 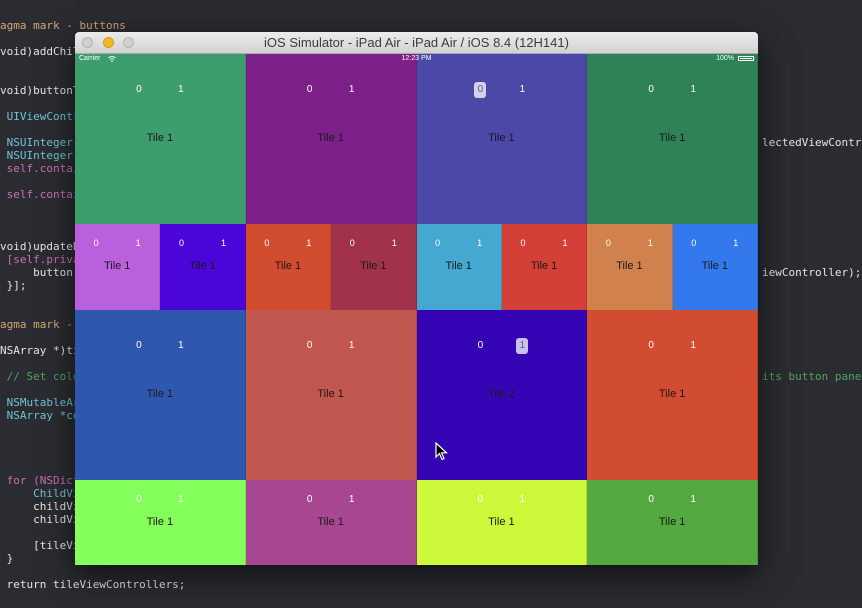 What do you see at coordinates (812, 272) in the screenshot?
I see `code-line-right: iewController);` at bounding box center [812, 272].